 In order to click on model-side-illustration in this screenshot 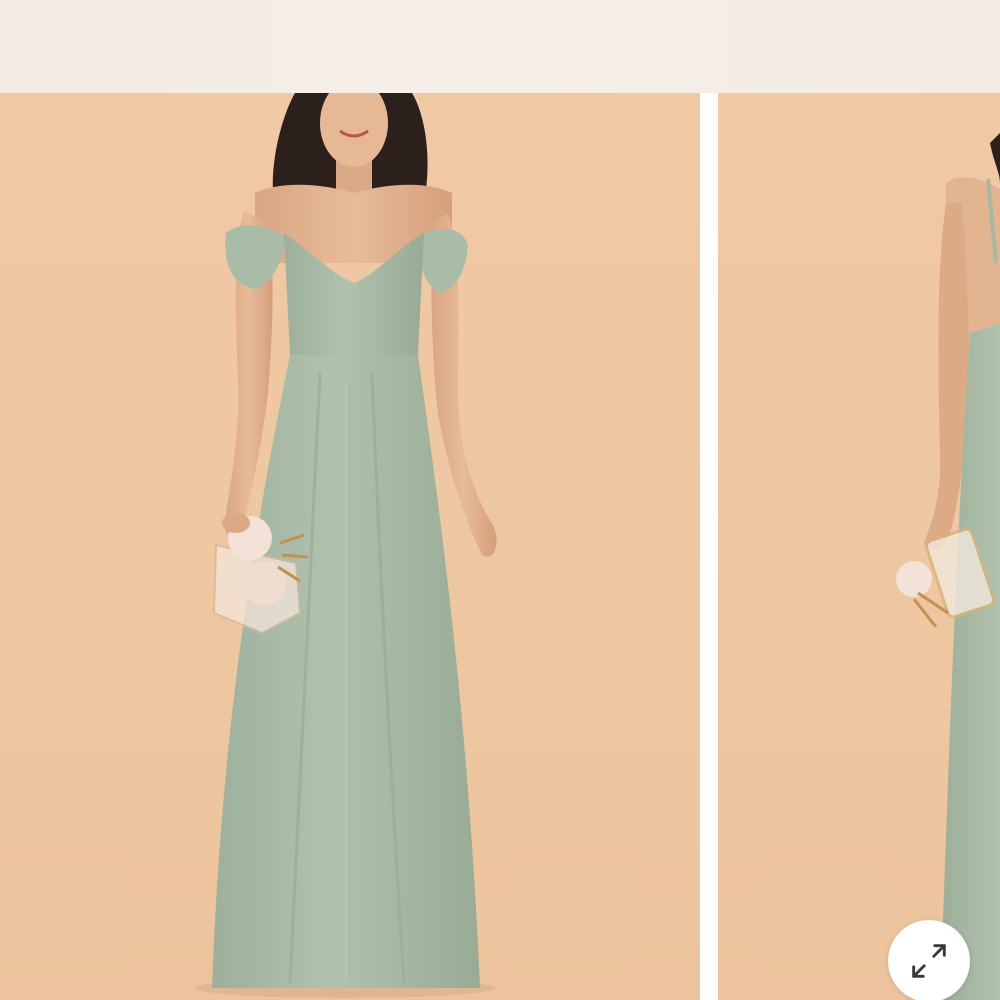, I will do `click(948, 566)`.